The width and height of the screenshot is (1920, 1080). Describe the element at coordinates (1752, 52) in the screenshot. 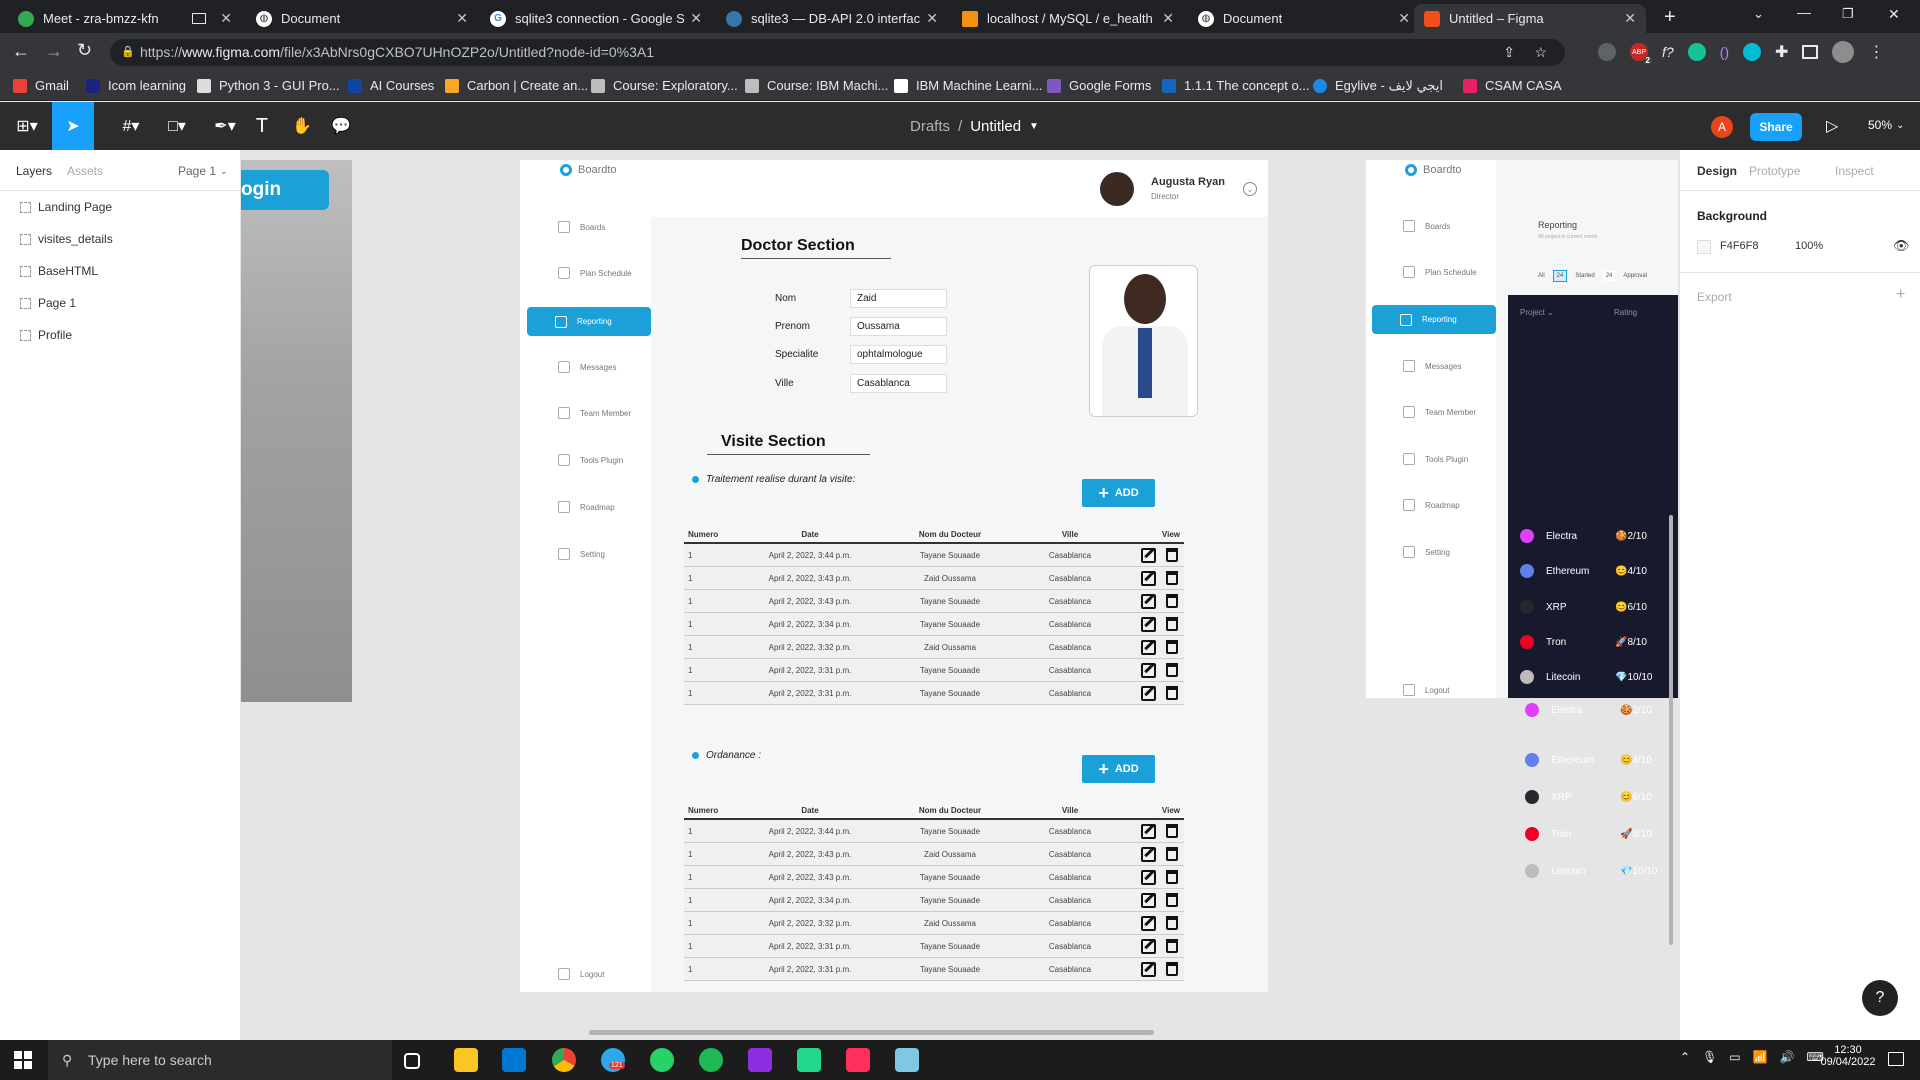

I see `vpn-ext-icon` at that location.